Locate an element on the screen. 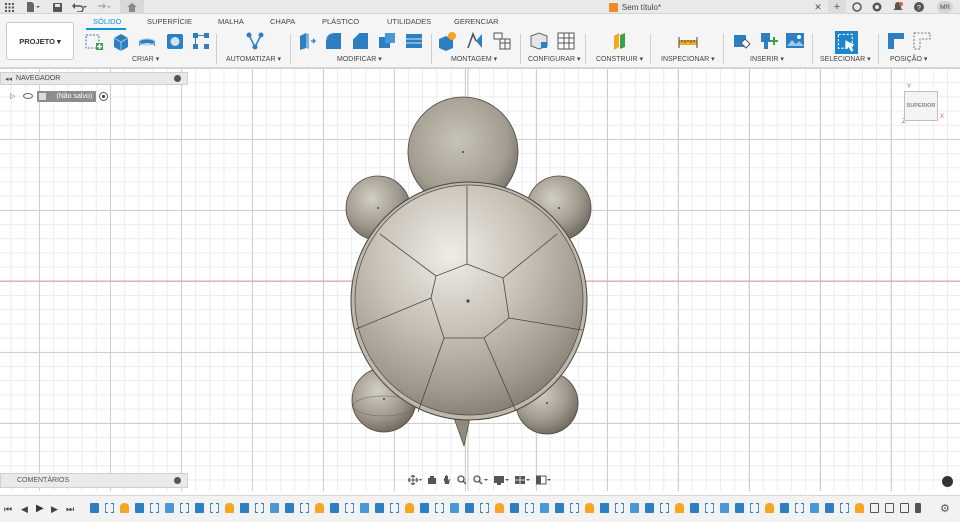  look-at-icon is located at coordinates (432, 480).